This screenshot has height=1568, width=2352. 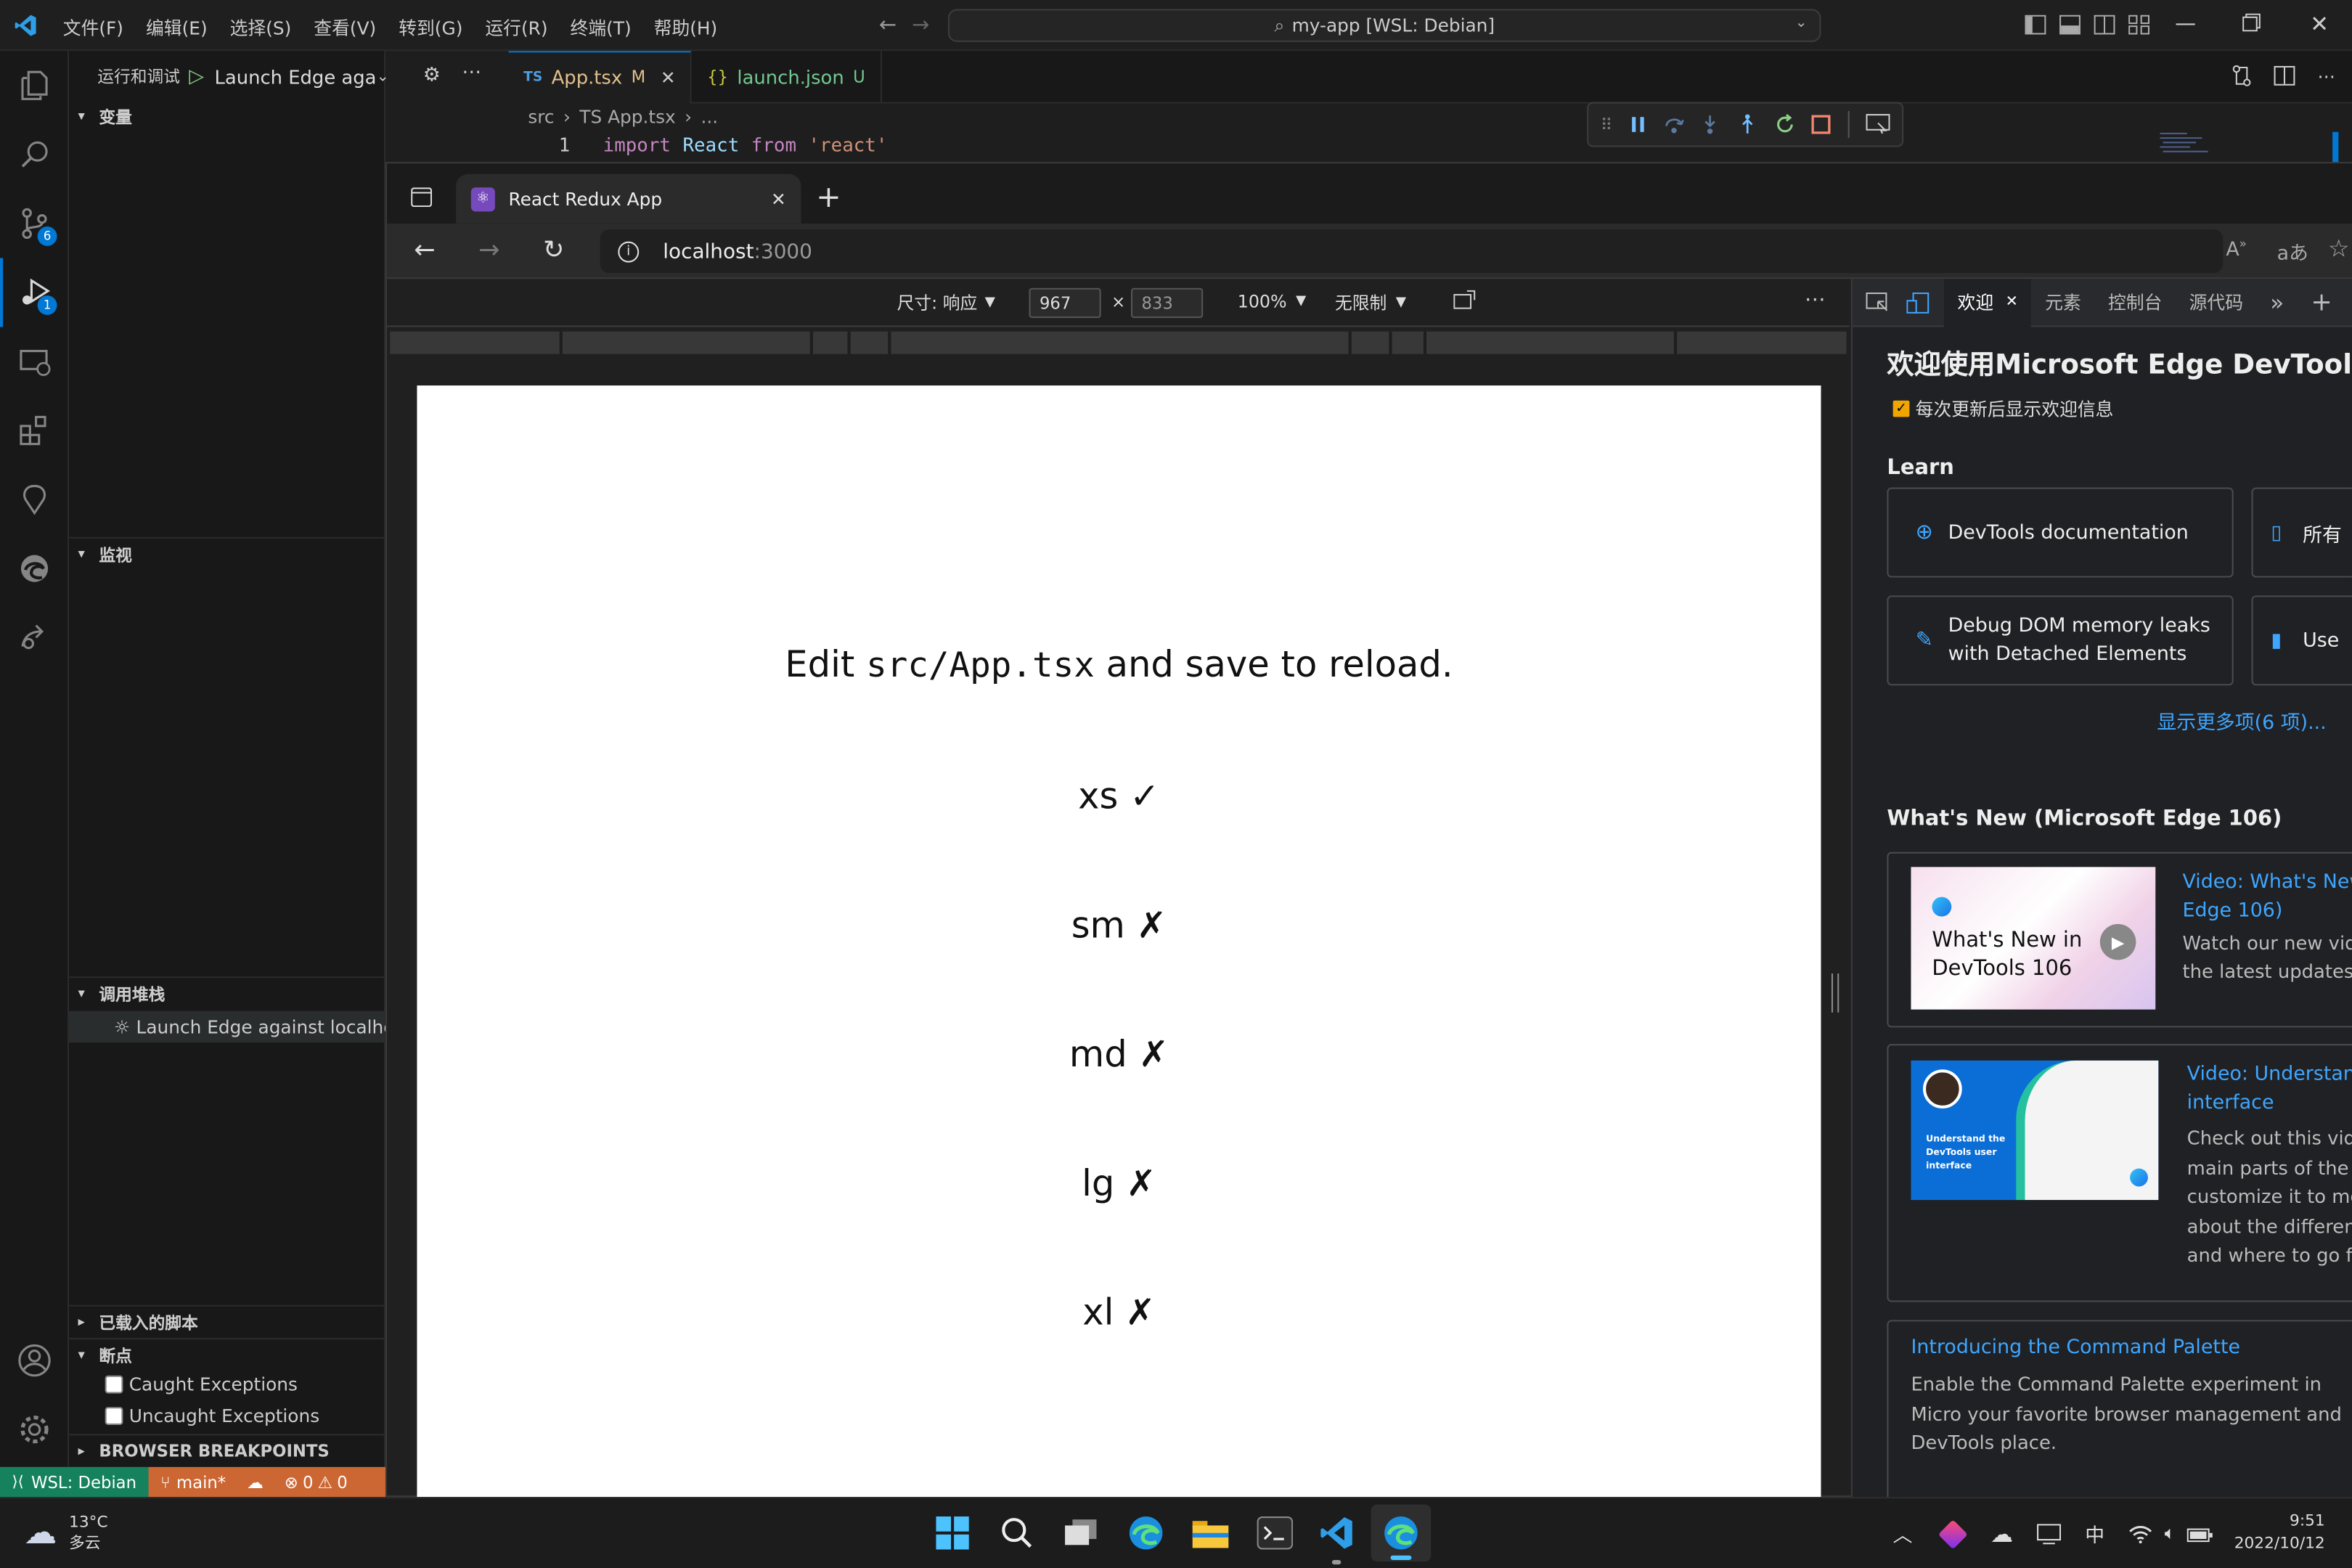 I want to click on sync-cloud-icon: ☁, so click(x=256, y=1483).